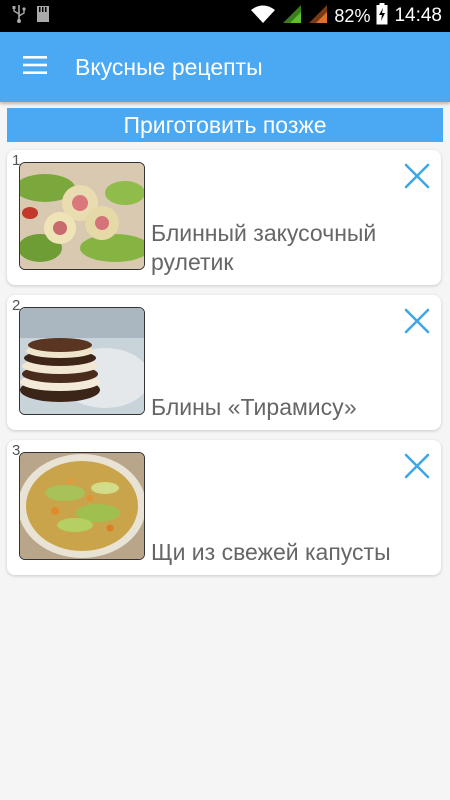 The height and width of the screenshot is (800, 450). I want to click on signal-icon, so click(292, 16).